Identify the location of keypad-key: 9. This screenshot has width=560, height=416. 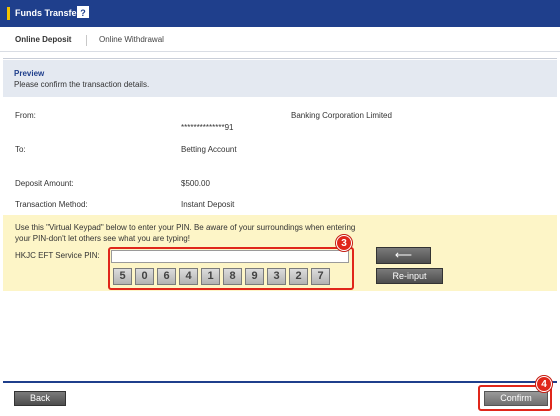
(254, 276).